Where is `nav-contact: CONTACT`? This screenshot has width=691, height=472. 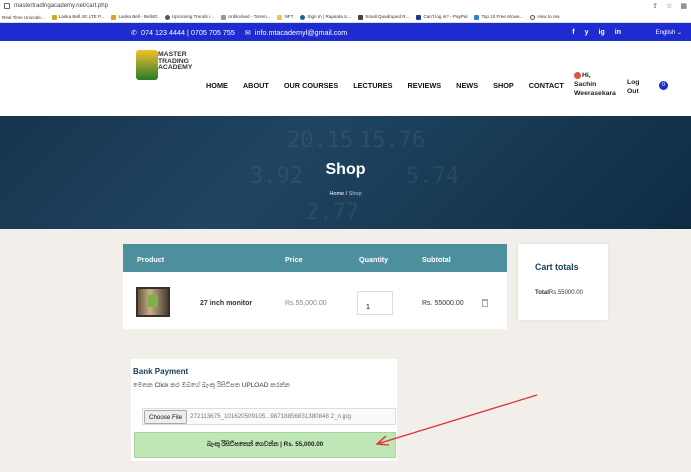
nav-contact: CONTACT is located at coordinates (546, 85).